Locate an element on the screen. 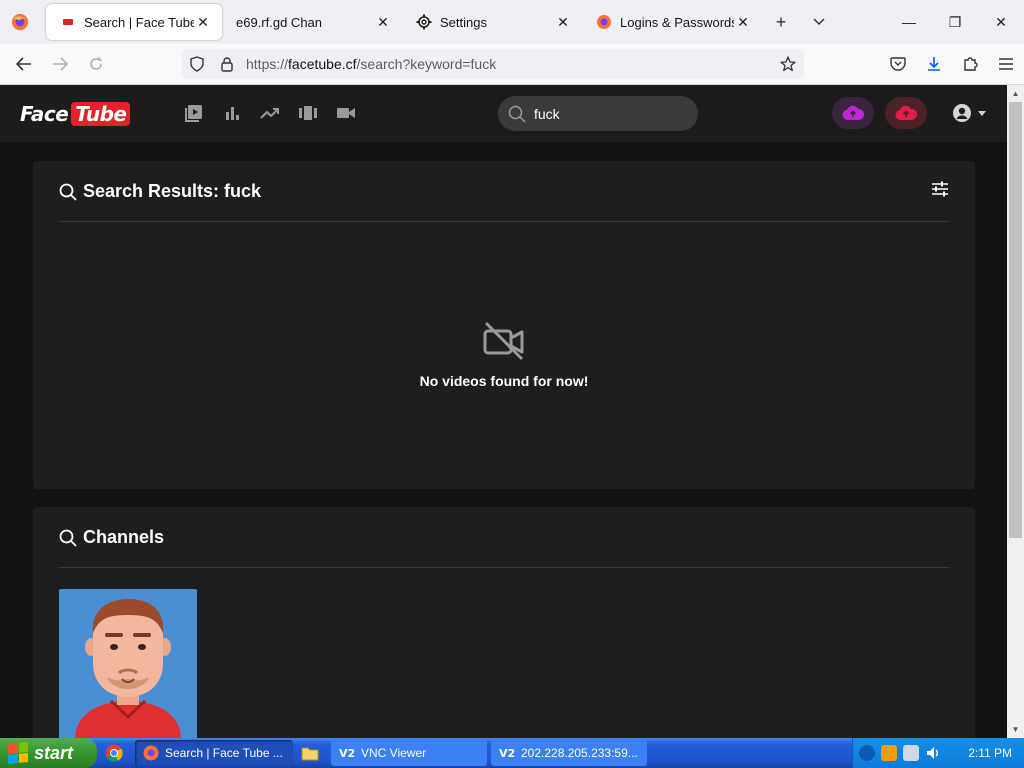 This screenshot has width=1024, height=768. taskbar-item-vnc-viewer: V2 VNC Viewer is located at coordinates (409, 753).